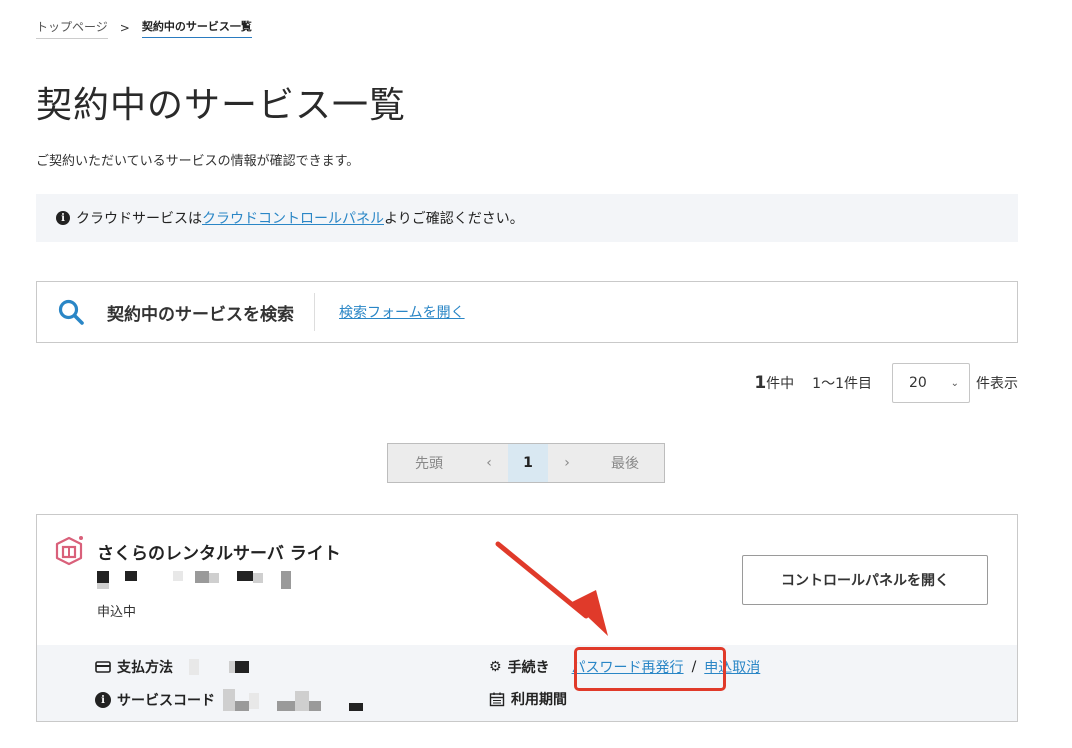 Image resolution: width=1072 pixels, height=748 pixels. I want to click on usage-period-label: 利用期間, so click(539, 700).